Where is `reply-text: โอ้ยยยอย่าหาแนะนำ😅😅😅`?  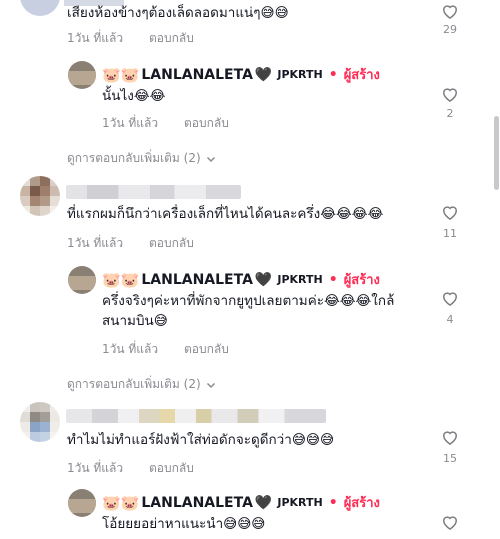
reply-text: โอ้ยยยอย่าหาแนะนำ😅😅😅 is located at coordinates (184, 524).